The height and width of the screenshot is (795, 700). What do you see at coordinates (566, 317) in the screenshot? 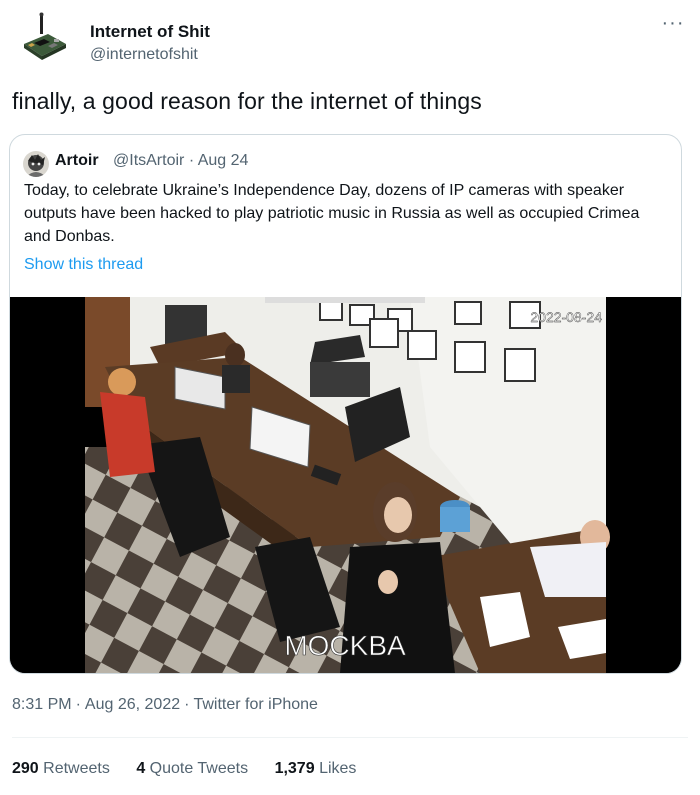
I see `video-timestamp-overlay: 2022-08-24` at bounding box center [566, 317].